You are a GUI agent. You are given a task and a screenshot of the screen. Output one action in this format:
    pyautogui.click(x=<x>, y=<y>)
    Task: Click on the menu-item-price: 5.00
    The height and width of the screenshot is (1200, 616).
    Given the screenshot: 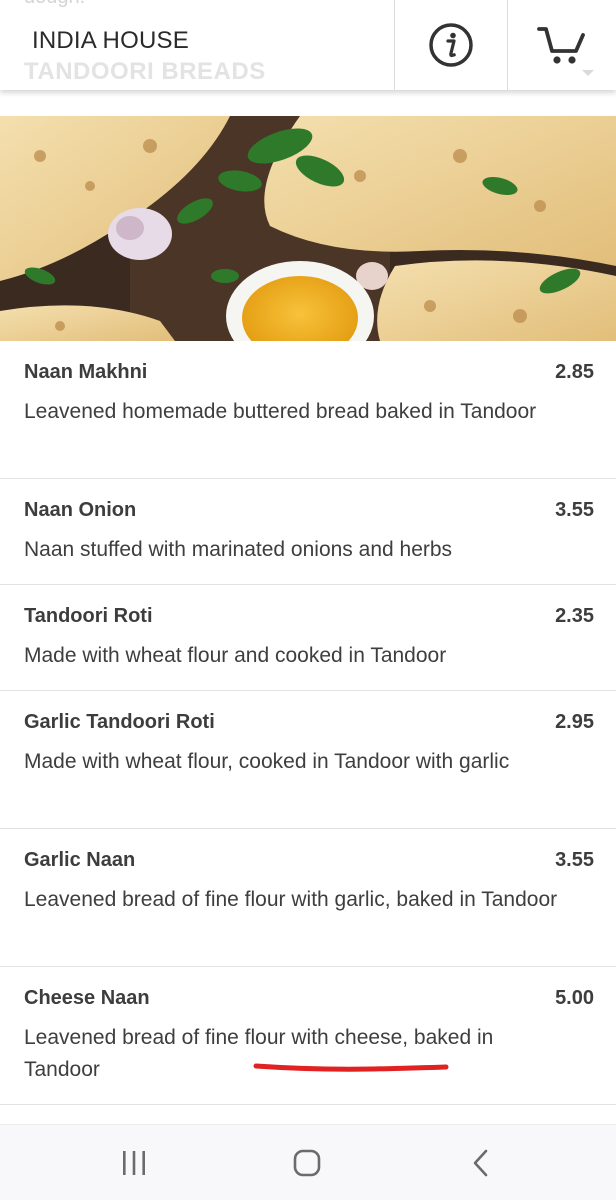 What is the action you would take?
    pyautogui.click(x=574, y=998)
    